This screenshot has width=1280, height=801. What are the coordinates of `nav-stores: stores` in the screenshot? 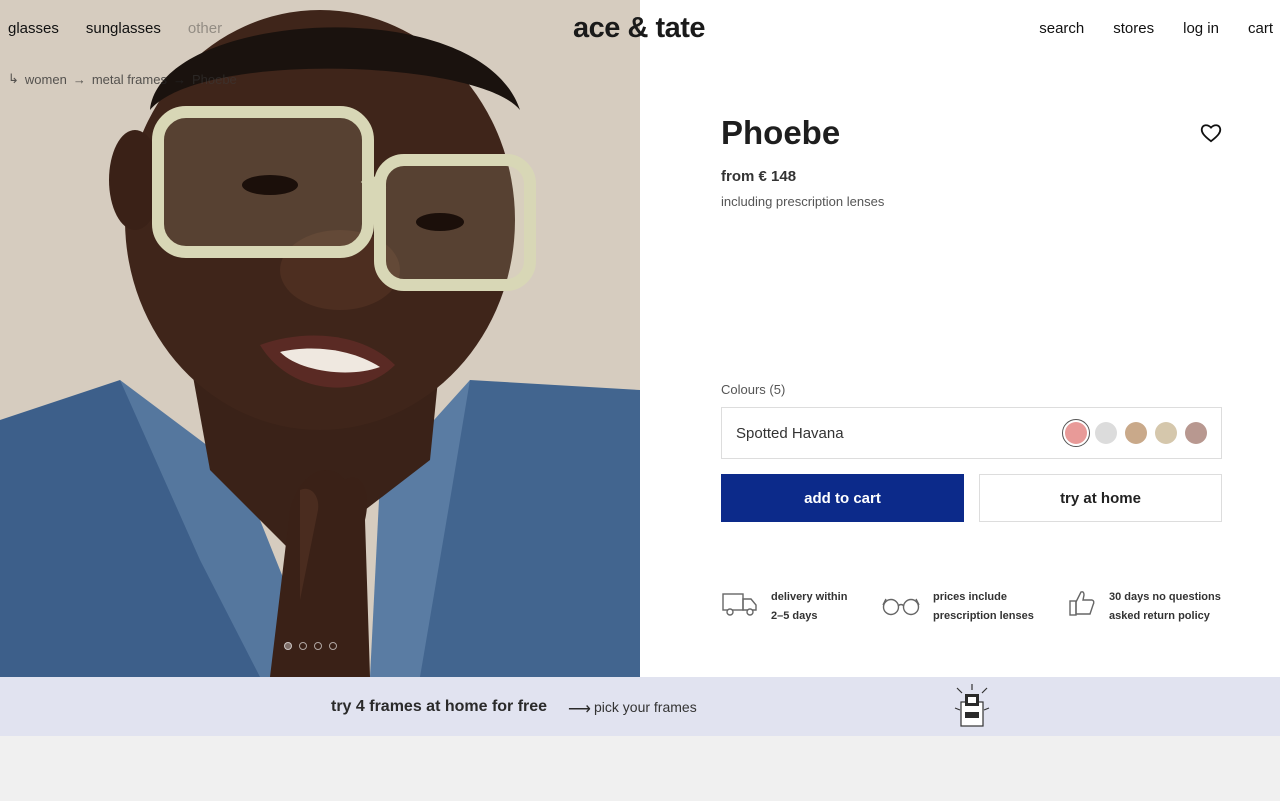 It's located at (1133, 28).